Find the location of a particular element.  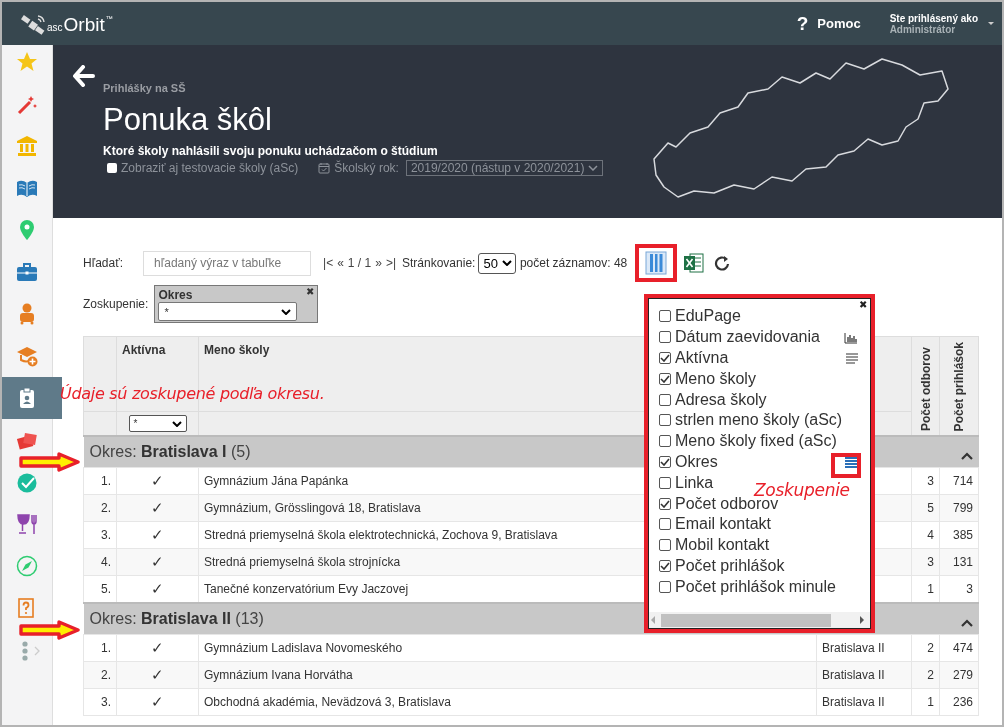

column-option: EduPage is located at coordinates (700, 316).